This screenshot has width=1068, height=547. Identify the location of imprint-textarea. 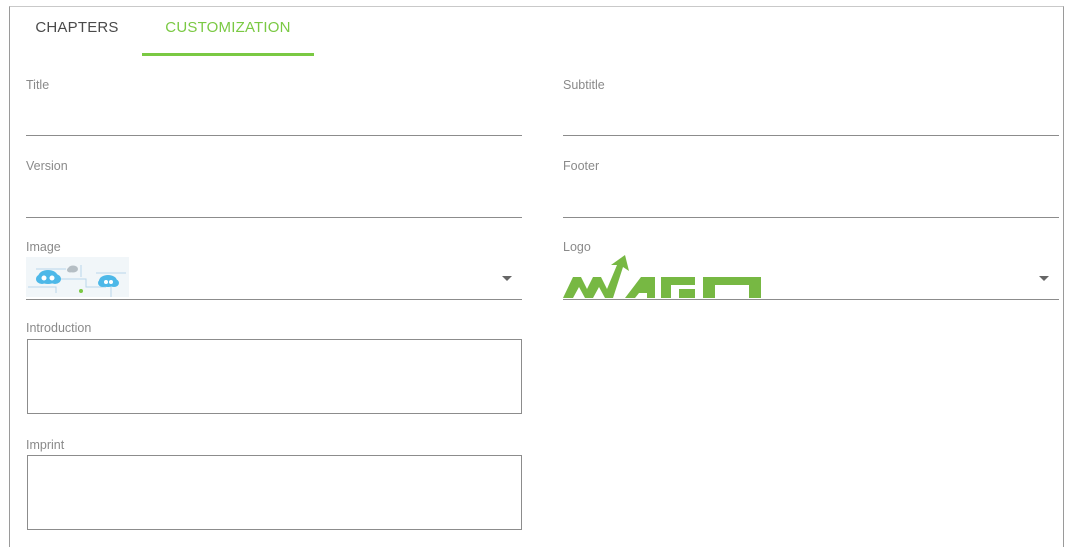
(274, 492).